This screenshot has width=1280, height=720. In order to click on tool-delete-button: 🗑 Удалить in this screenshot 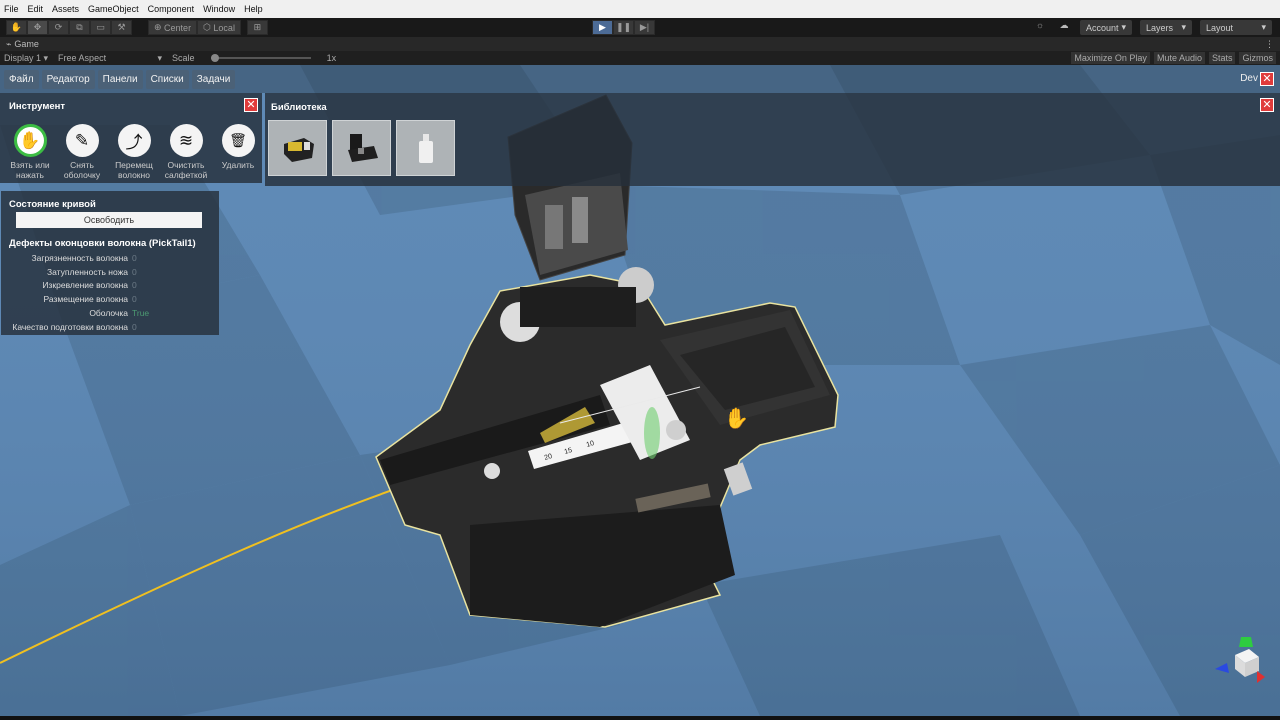, I will do `click(238, 152)`.